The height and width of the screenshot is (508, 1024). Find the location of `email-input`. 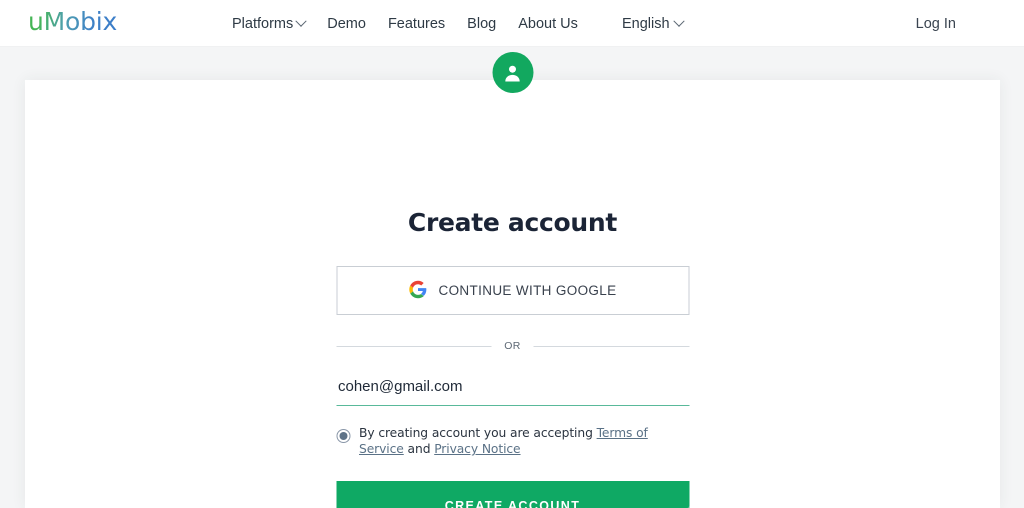

email-input is located at coordinates (512, 390).